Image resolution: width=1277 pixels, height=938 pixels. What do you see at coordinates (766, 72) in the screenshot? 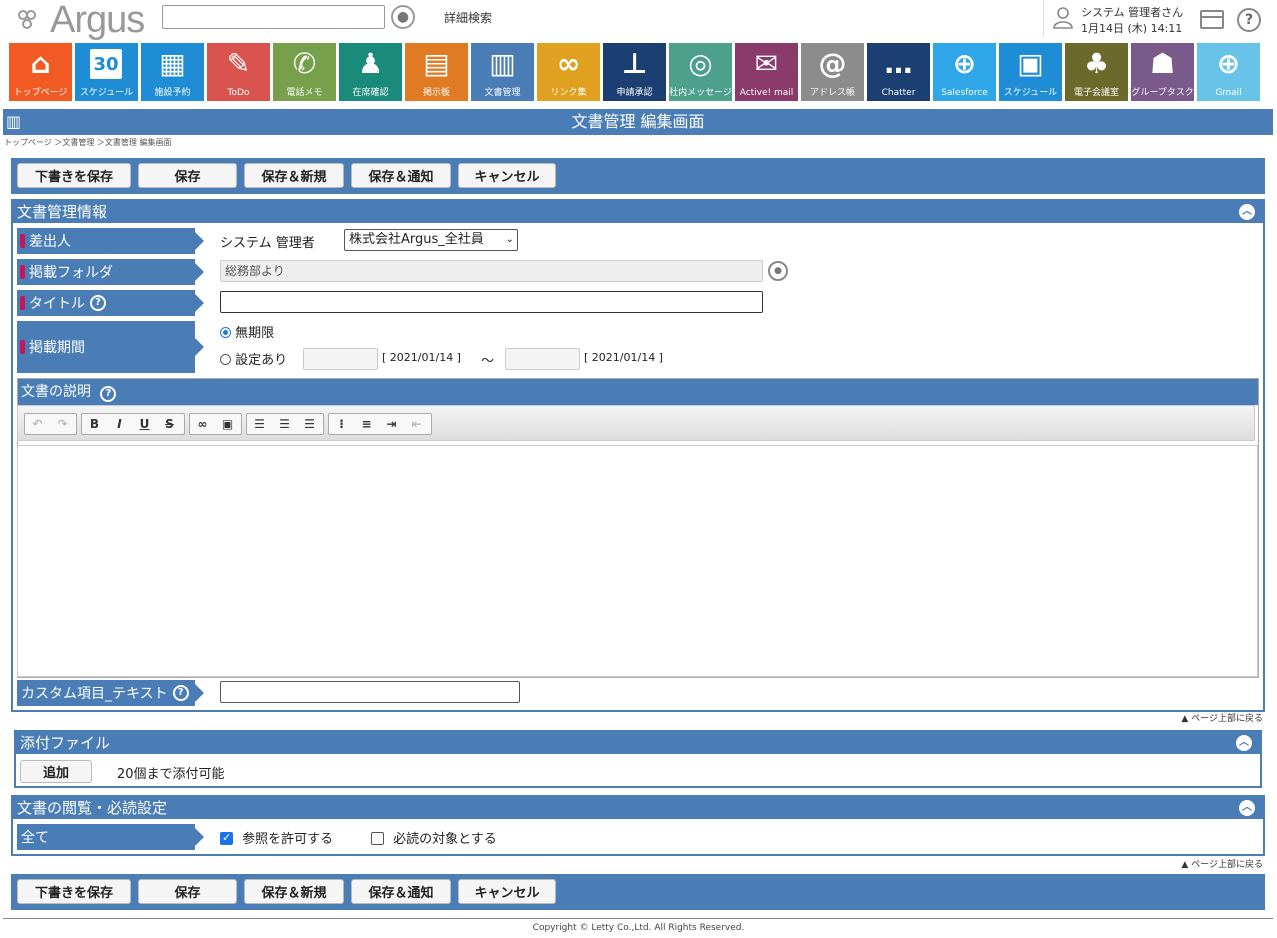
I see `app-tile: ✉ Active! mail` at bounding box center [766, 72].